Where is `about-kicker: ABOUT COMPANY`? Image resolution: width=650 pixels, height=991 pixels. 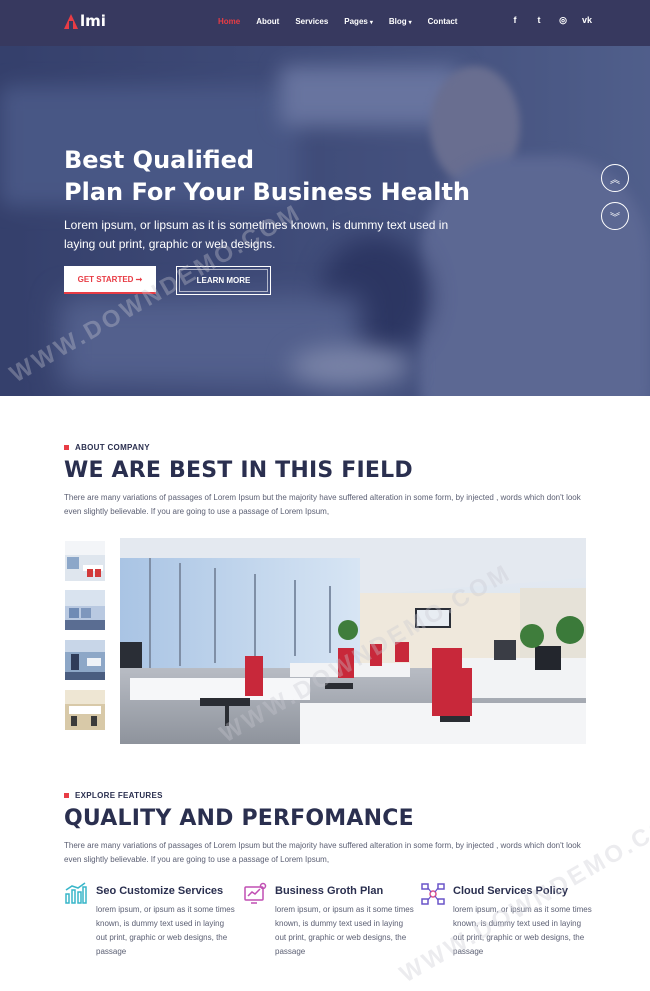 about-kicker: ABOUT COMPANY is located at coordinates (107, 447).